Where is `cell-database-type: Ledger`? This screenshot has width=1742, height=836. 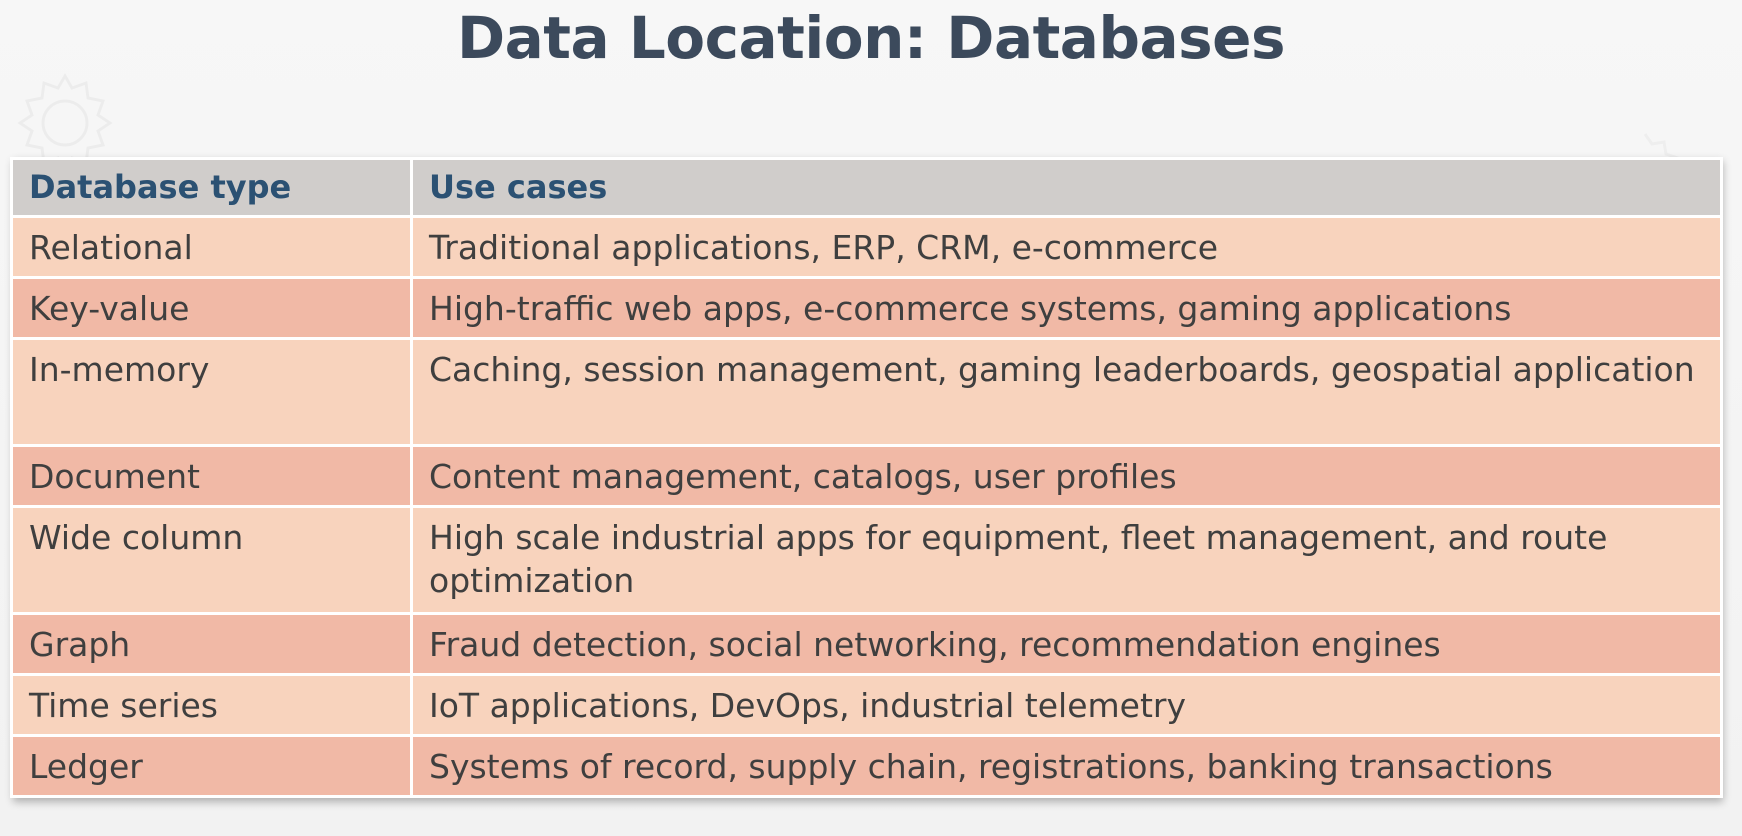 cell-database-type: Ledger is located at coordinates (211, 766).